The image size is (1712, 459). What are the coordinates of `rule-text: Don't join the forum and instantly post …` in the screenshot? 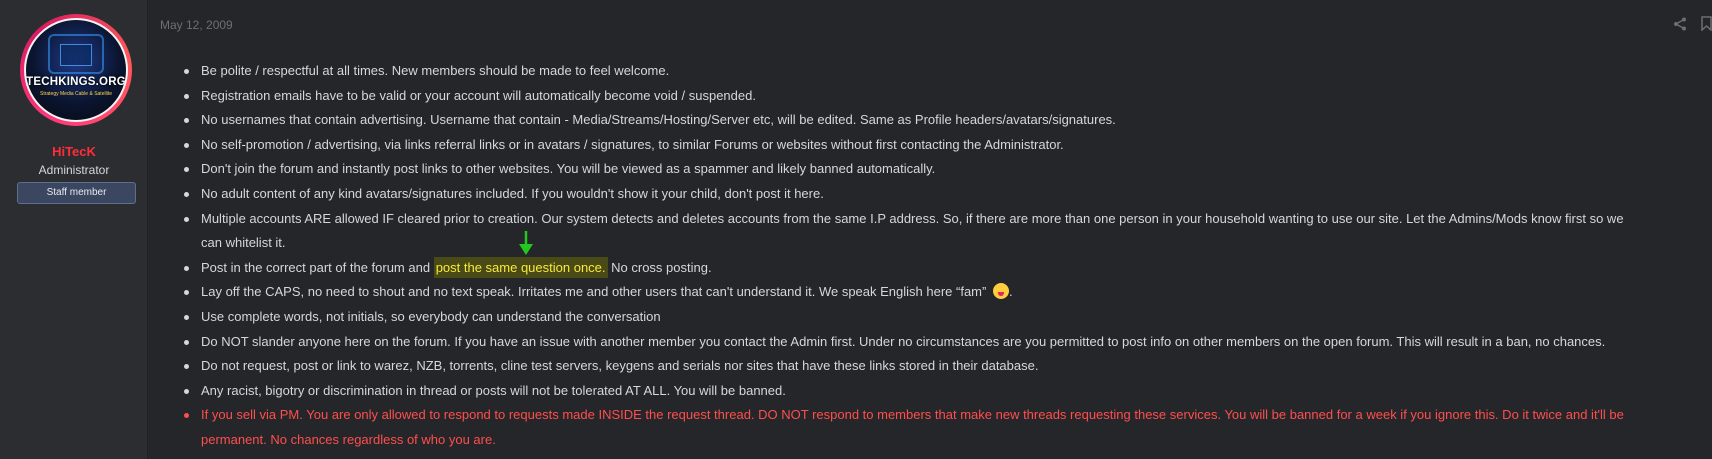 It's located at (568, 169).